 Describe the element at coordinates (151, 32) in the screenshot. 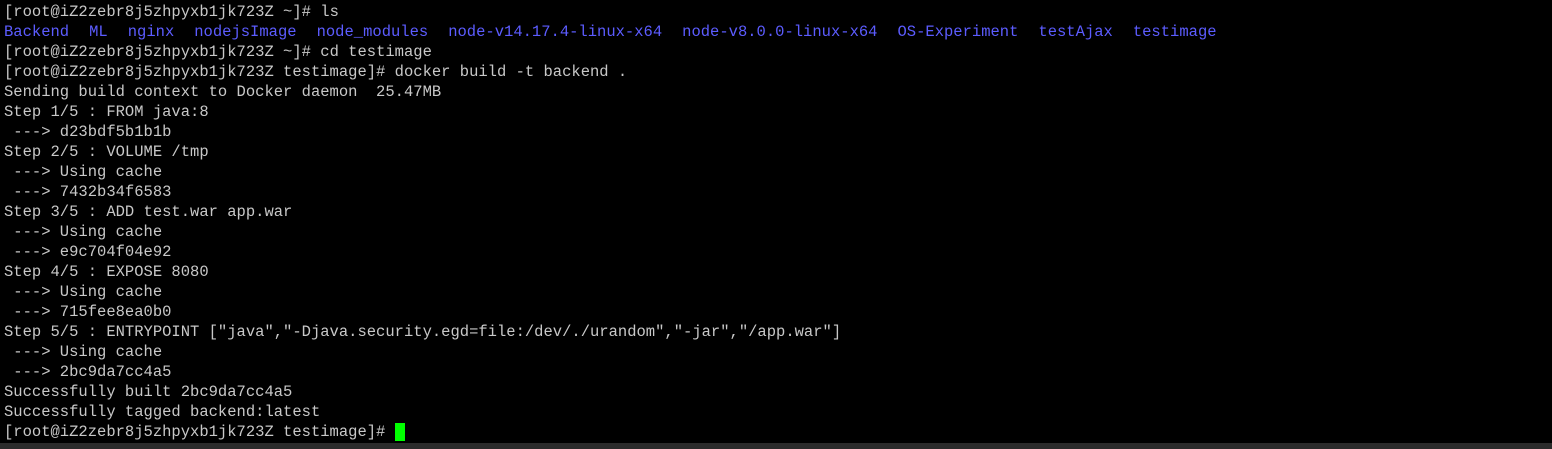

I see `directory-entry: nginx` at that location.